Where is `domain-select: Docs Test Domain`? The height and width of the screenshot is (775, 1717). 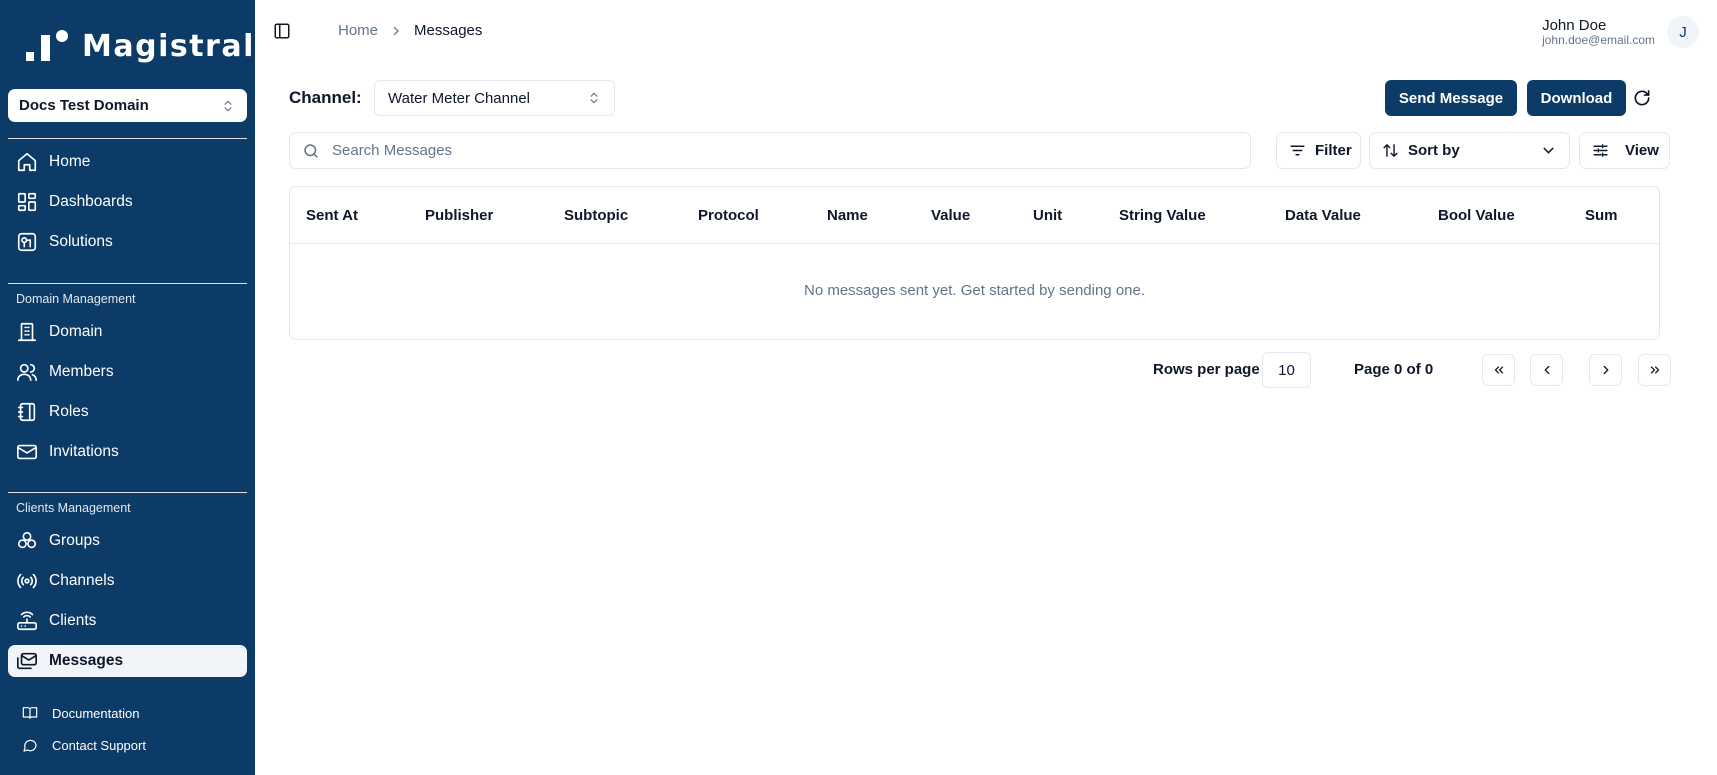 domain-select: Docs Test Domain is located at coordinates (127, 105).